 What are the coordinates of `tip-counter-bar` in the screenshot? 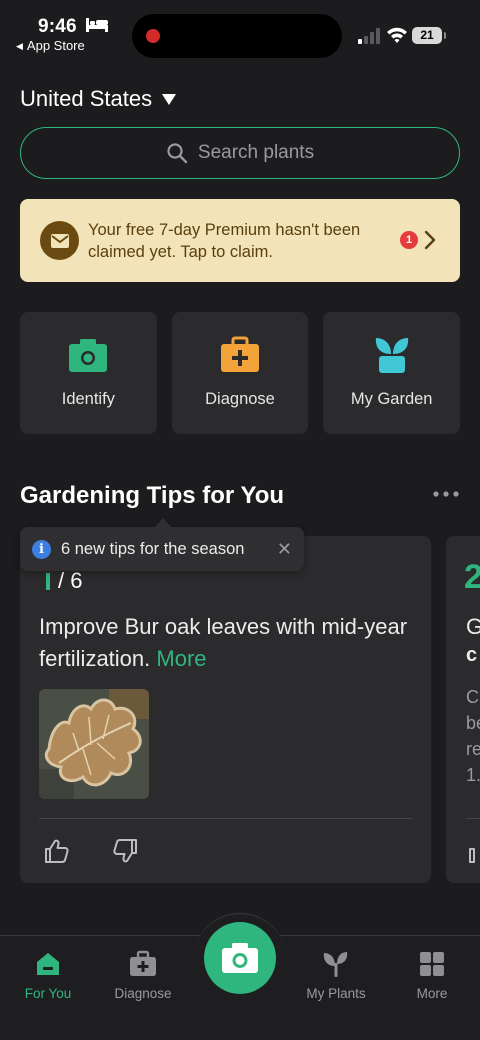 It's located at (48, 581).